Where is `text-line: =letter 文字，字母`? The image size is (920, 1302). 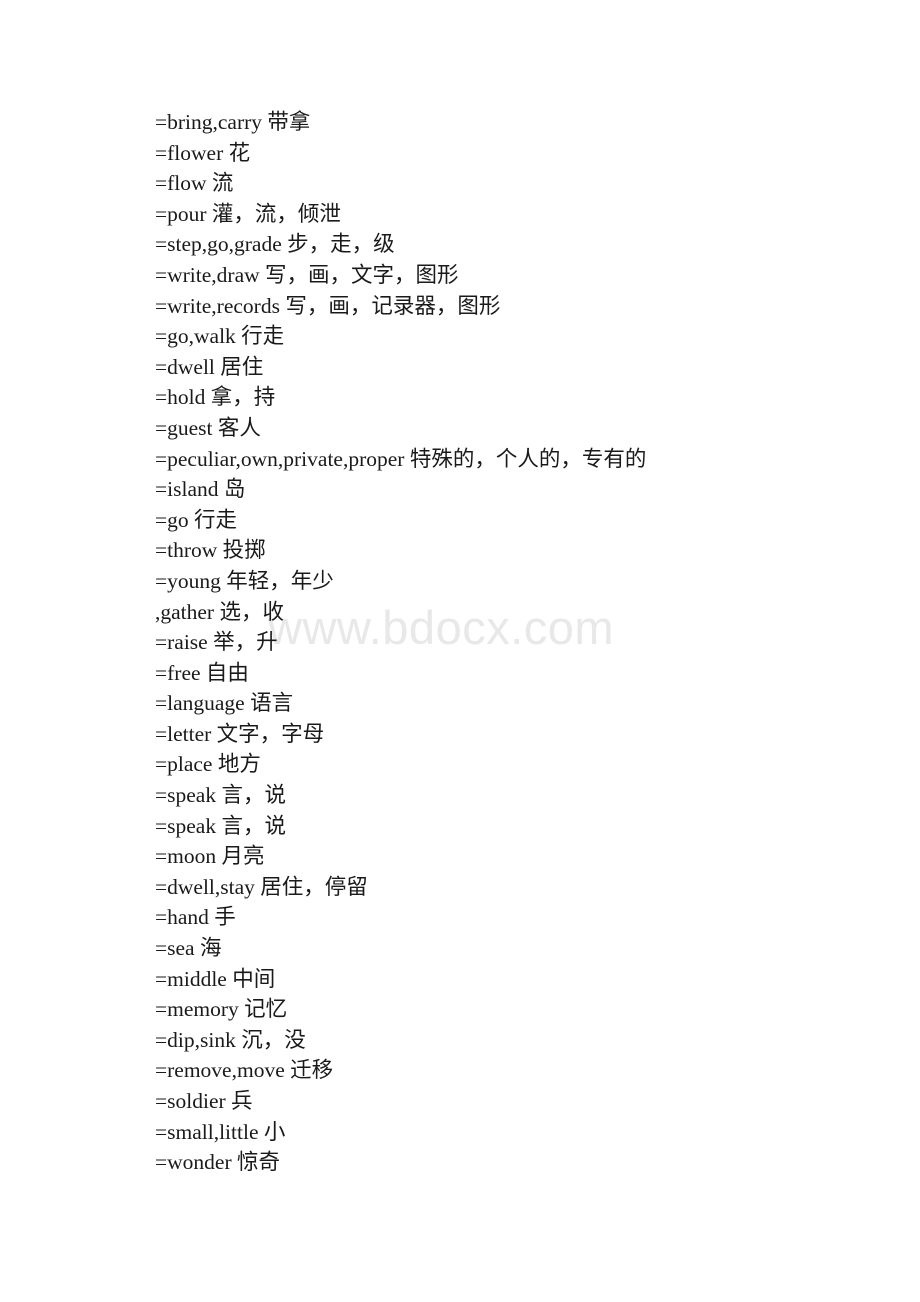
text-line: =letter 文字，字母 is located at coordinates (240, 733).